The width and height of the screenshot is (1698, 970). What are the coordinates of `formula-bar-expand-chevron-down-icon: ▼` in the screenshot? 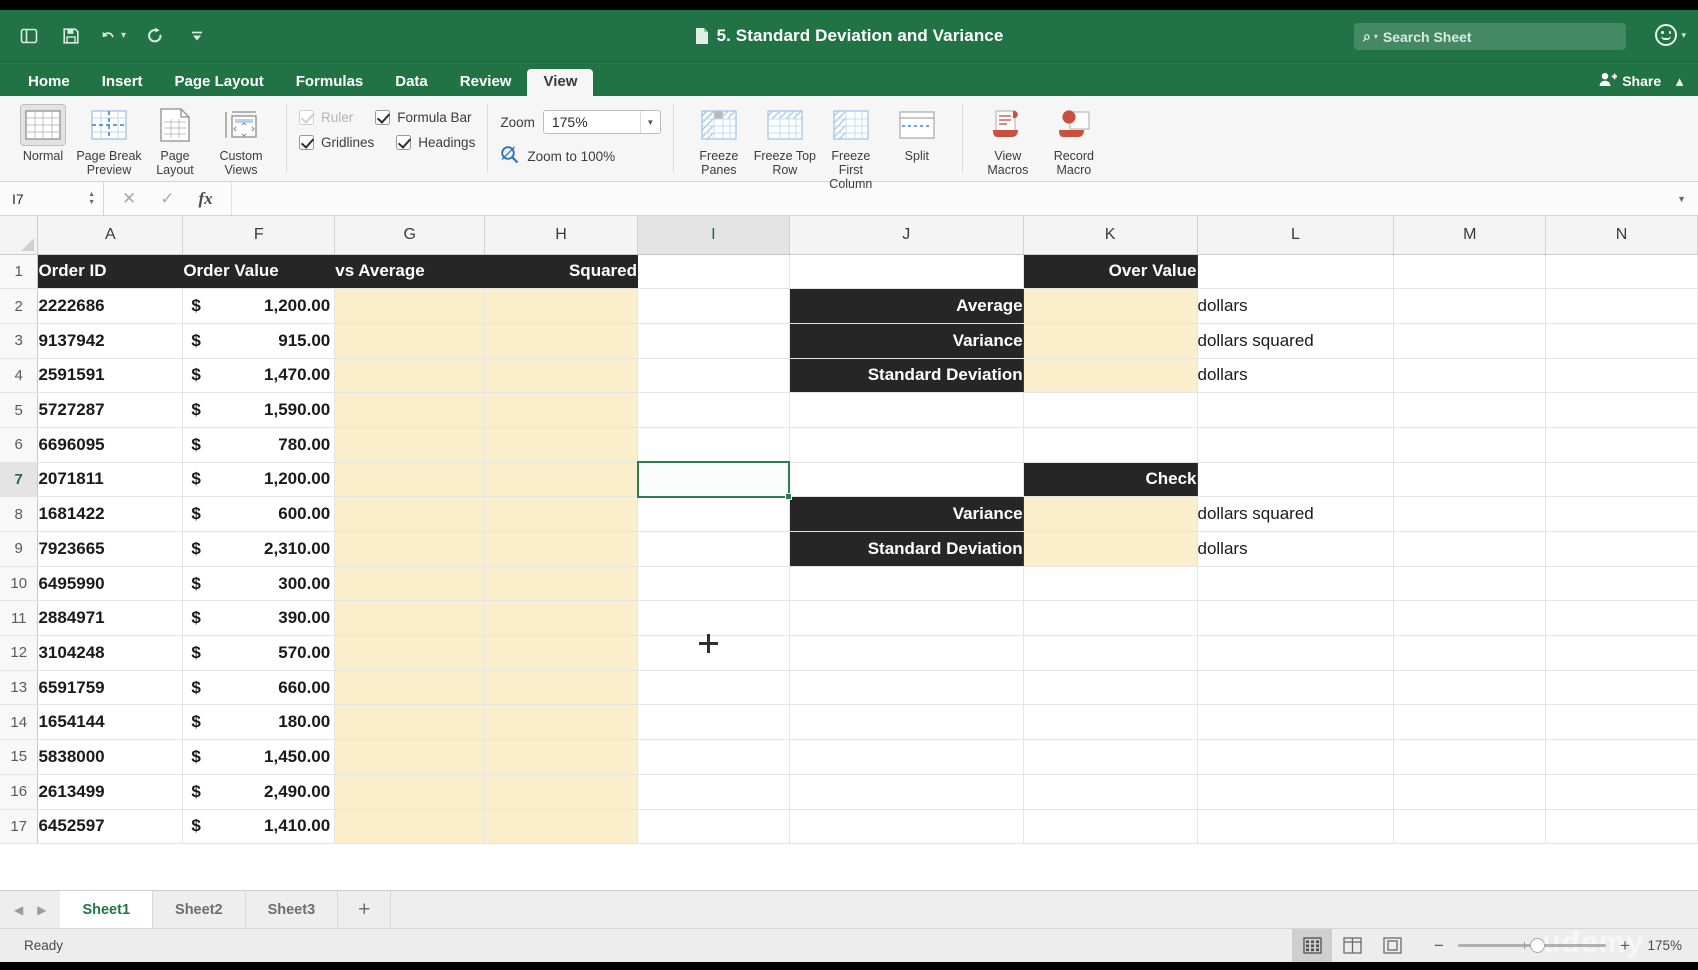 It's located at (1687, 199).